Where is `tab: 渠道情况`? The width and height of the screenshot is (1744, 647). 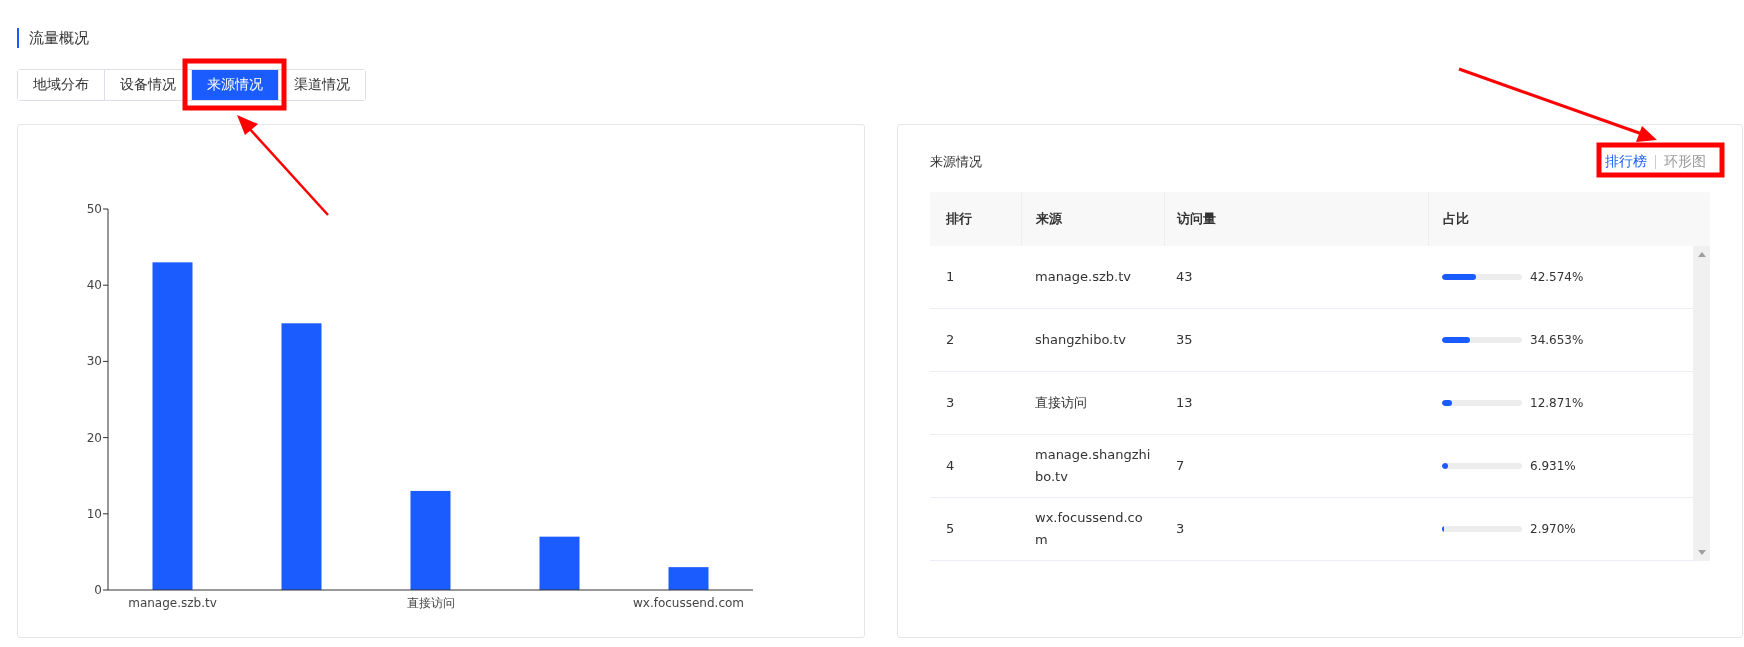 tab: 渠道情况 is located at coordinates (321, 85).